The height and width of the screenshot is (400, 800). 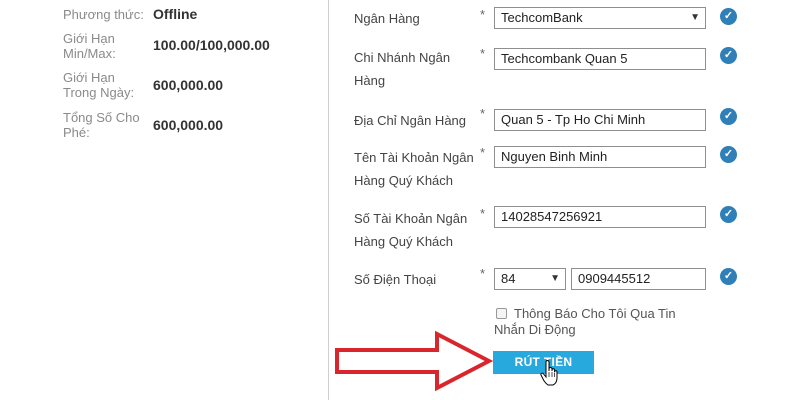 I want to click on branch-input: Techcombank Quan 5, so click(x=600, y=59).